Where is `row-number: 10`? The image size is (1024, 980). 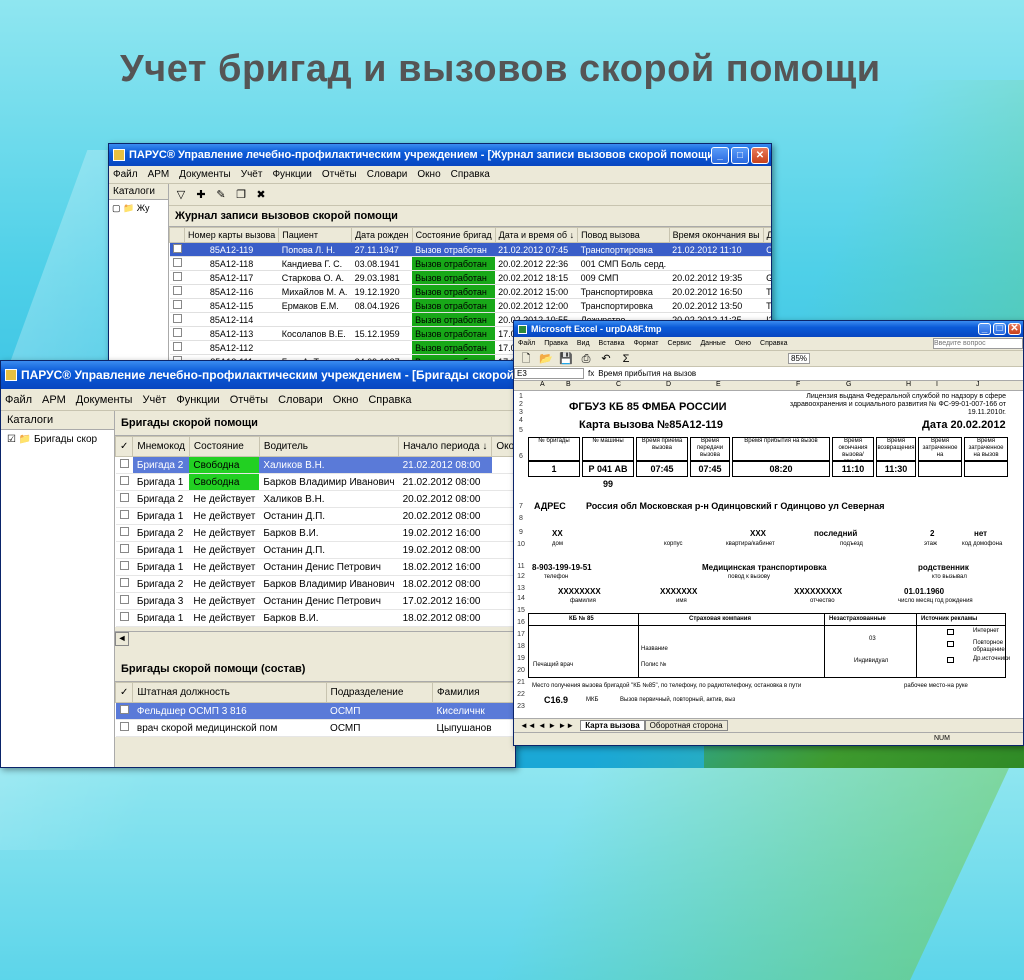 row-number: 10 is located at coordinates (521, 544).